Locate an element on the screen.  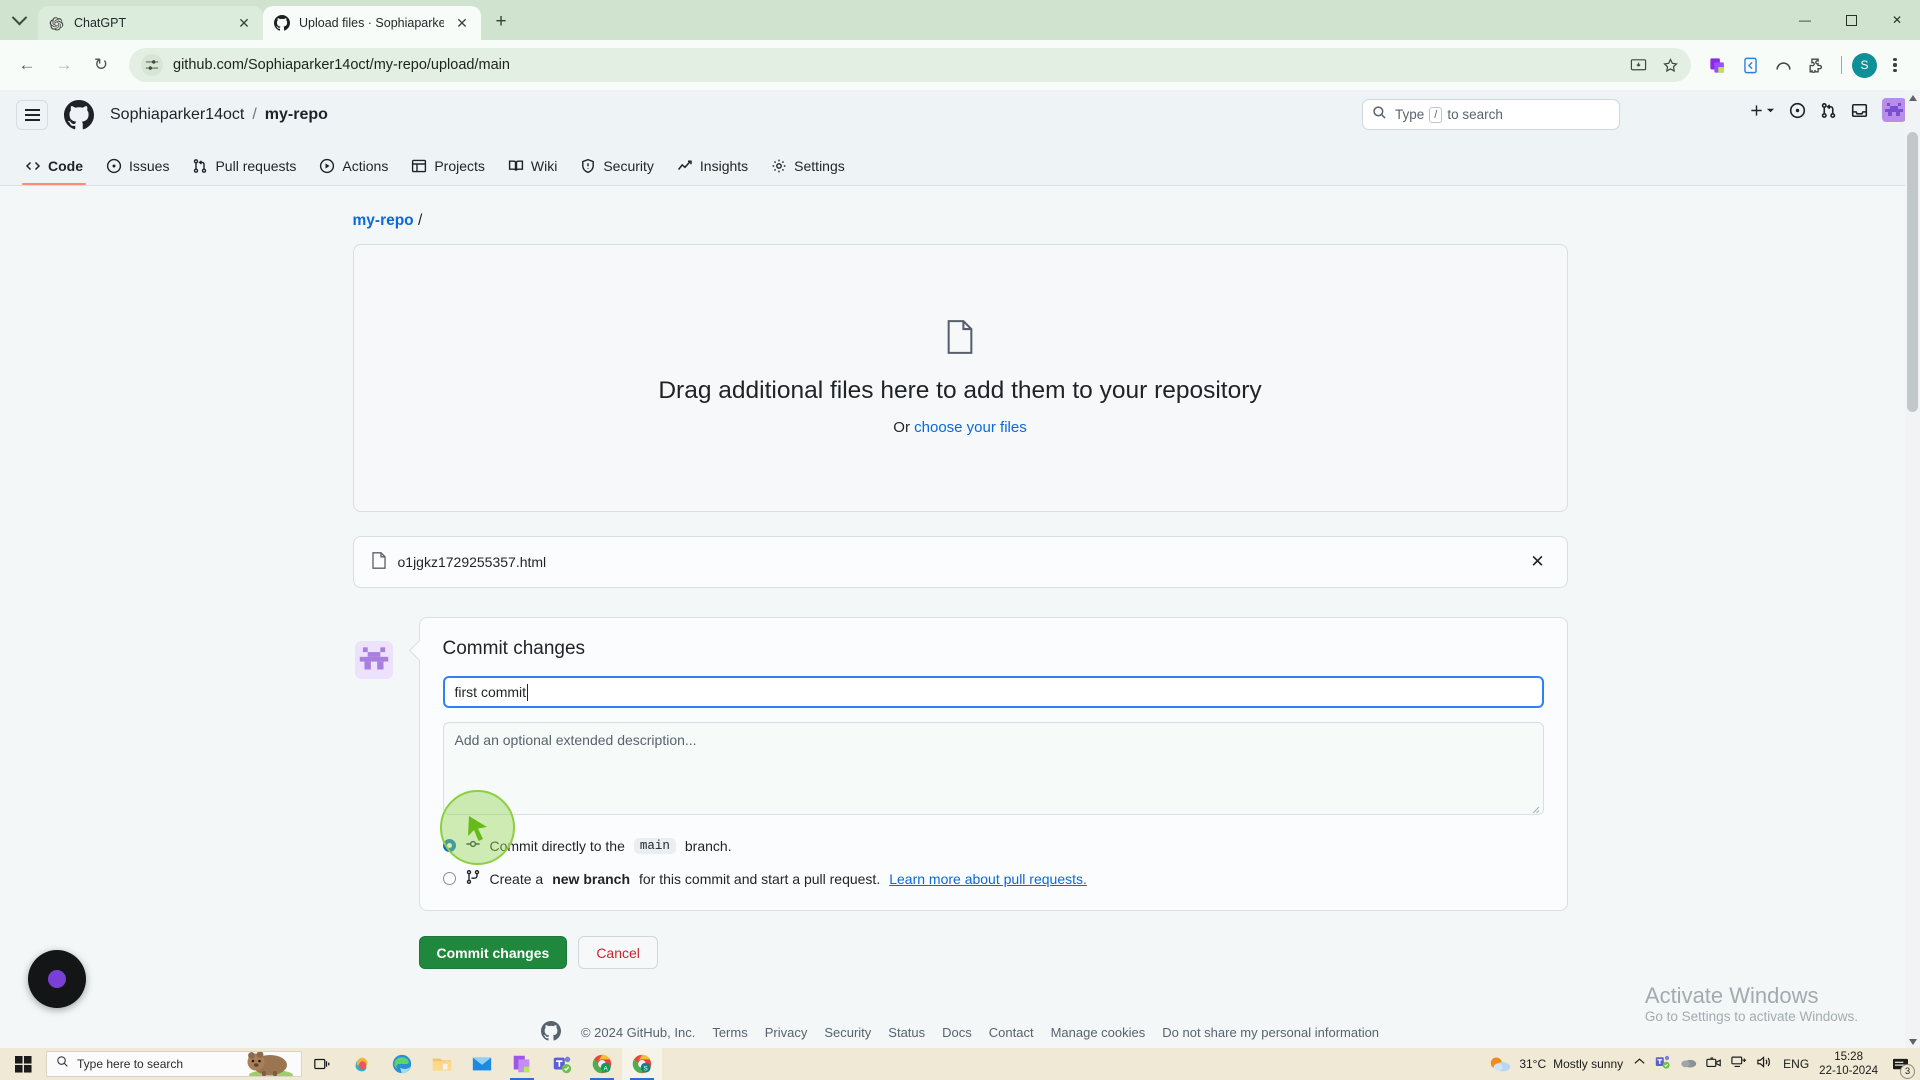
notification-center-button: 3 is located at coordinates (1901, 1065).